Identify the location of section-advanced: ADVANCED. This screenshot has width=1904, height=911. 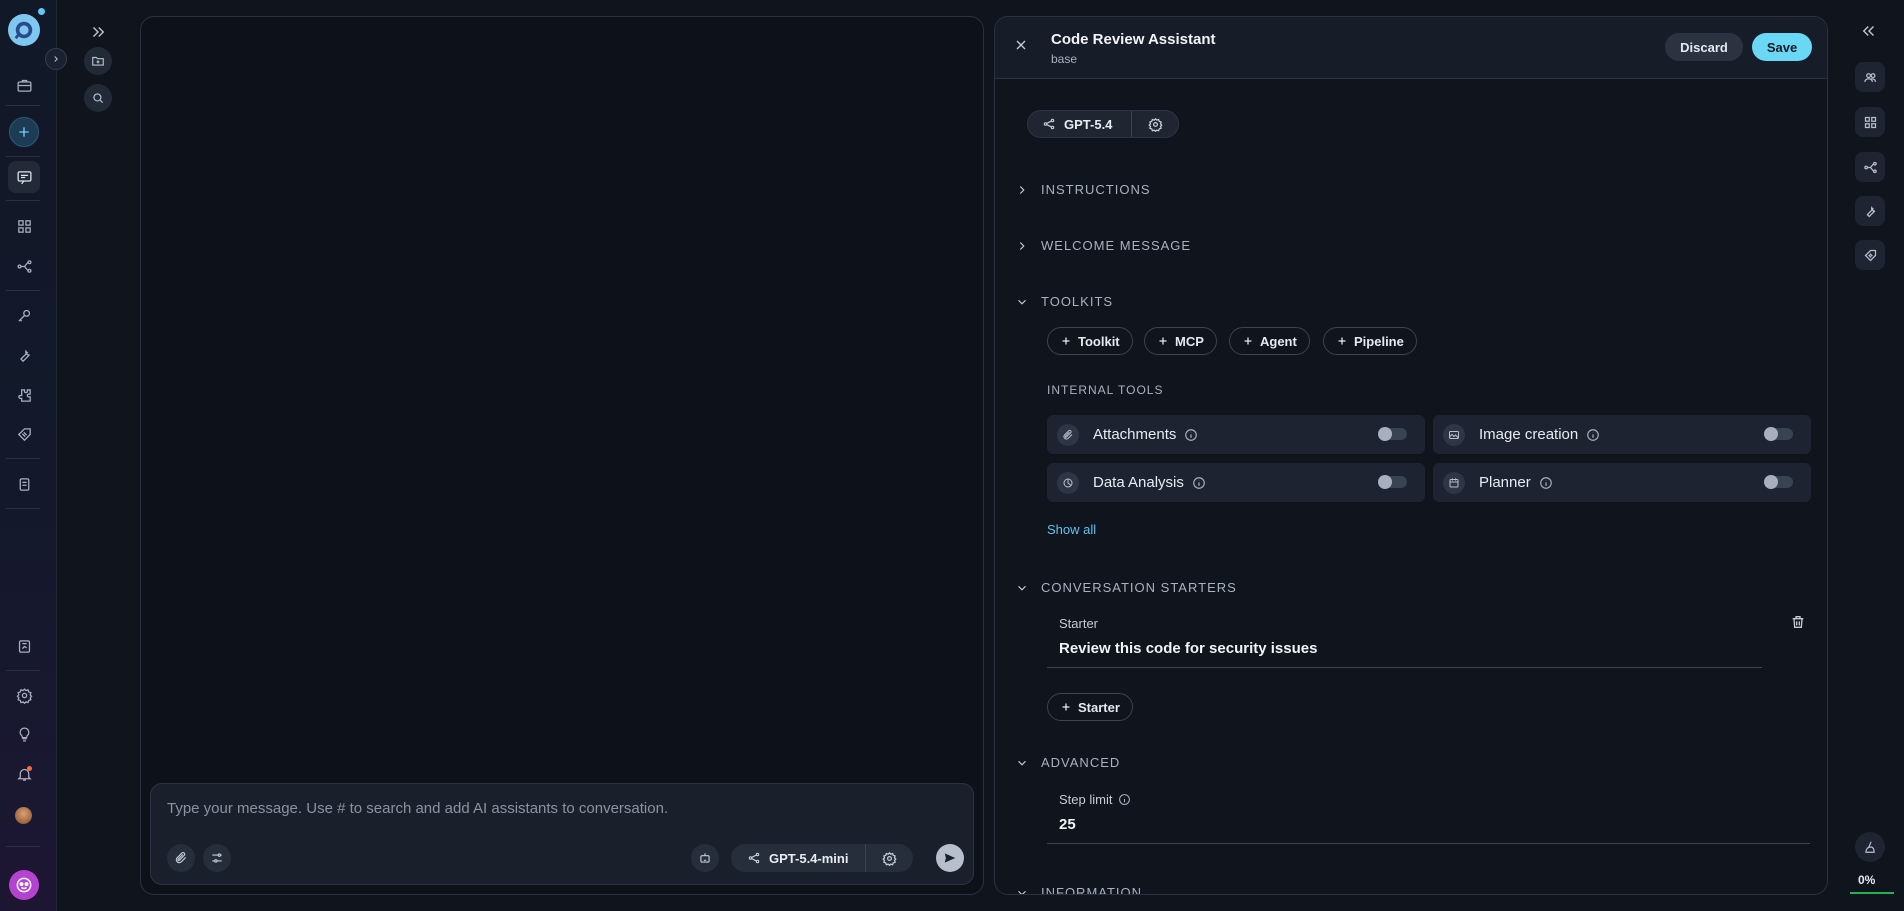
(1067, 762).